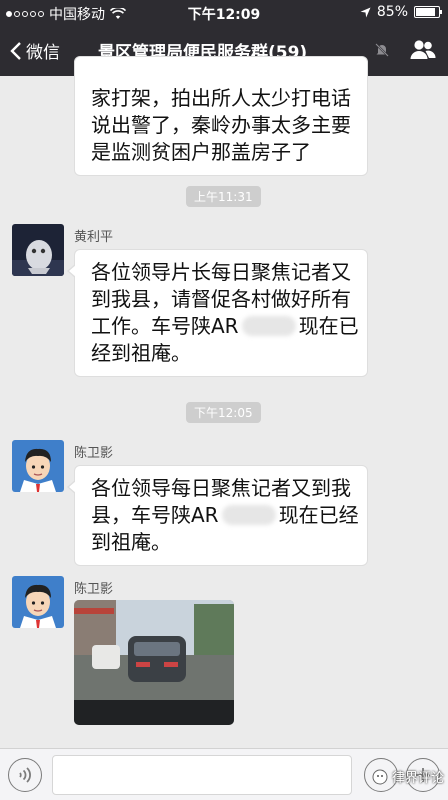  Describe the element at coordinates (221, 98) in the screenshot. I see `message-text: 家打架，拍出所人太少打电话` at that location.